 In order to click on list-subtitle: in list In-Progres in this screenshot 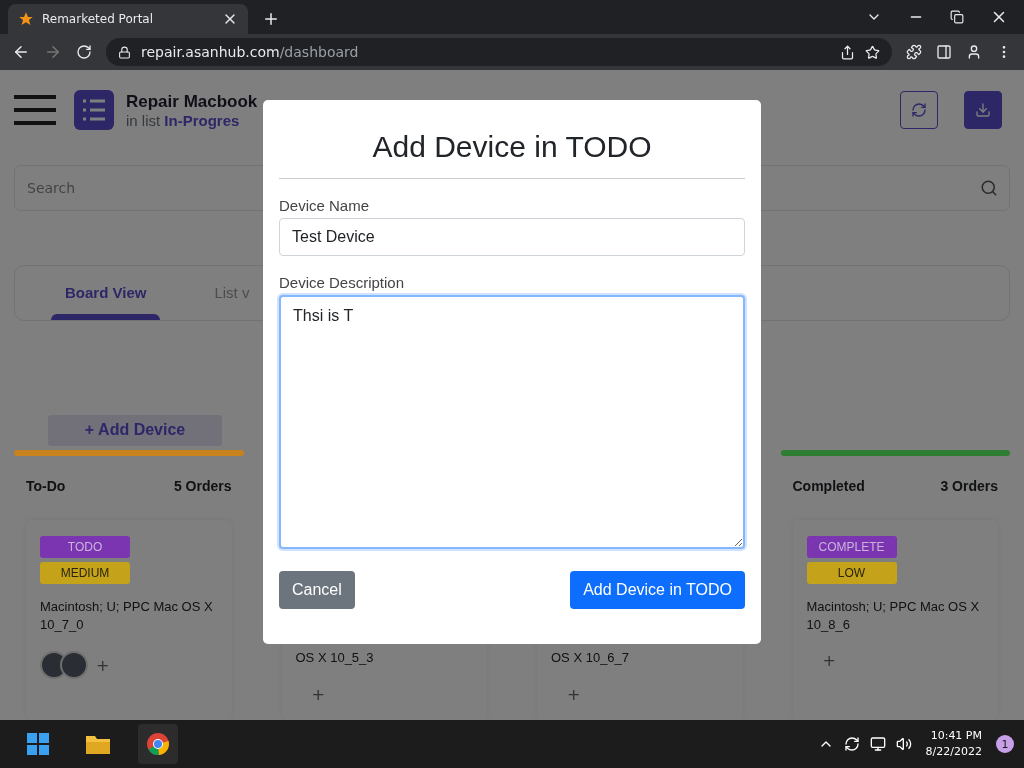, I will do `click(183, 120)`.